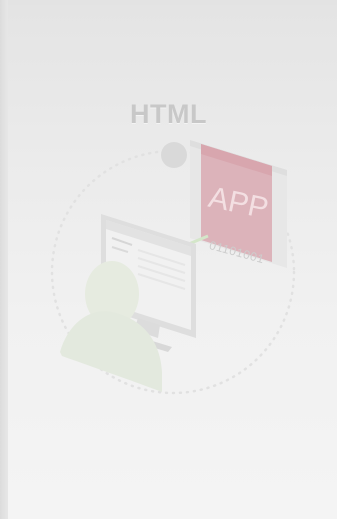 The width and height of the screenshot is (337, 519). What do you see at coordinates (174, 155) in the screenshot?
I see `connector-node-icon` at bounding box center [174, 155].